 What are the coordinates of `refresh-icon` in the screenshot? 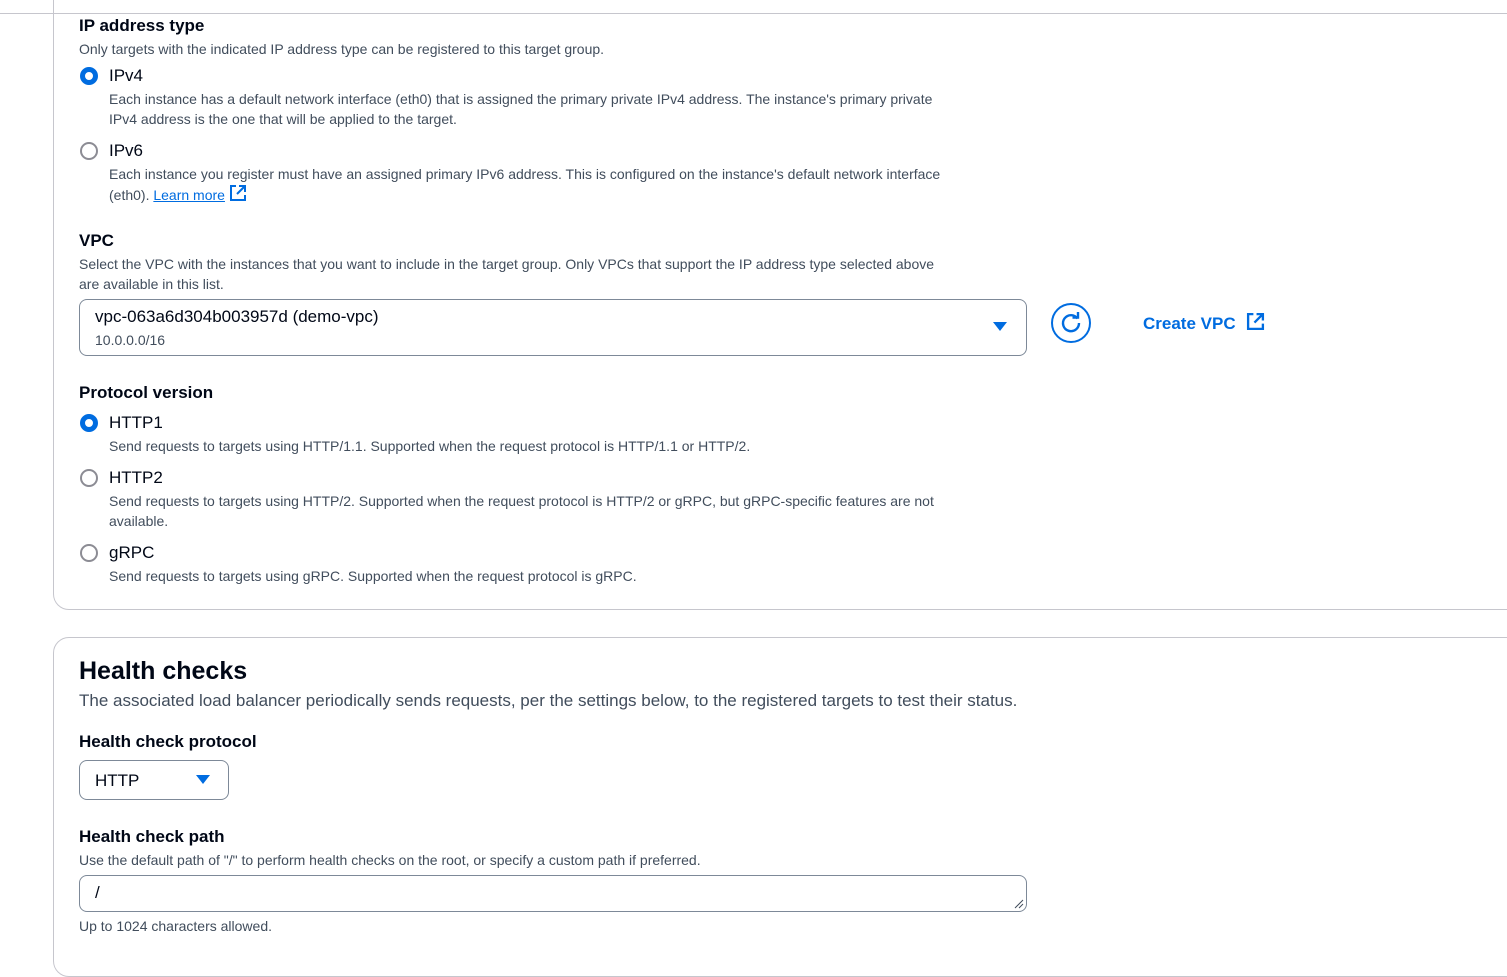 It's located at (1071, 322).